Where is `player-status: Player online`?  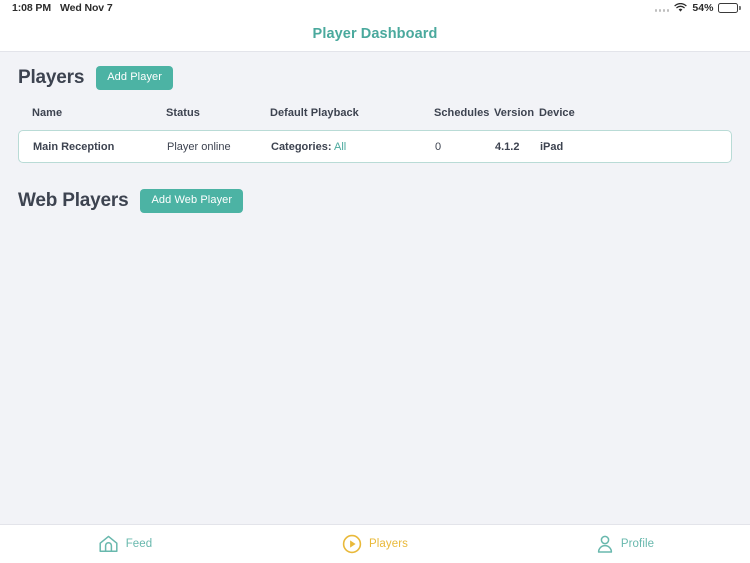 player-status: Player online is located at coordinates (199, 146).